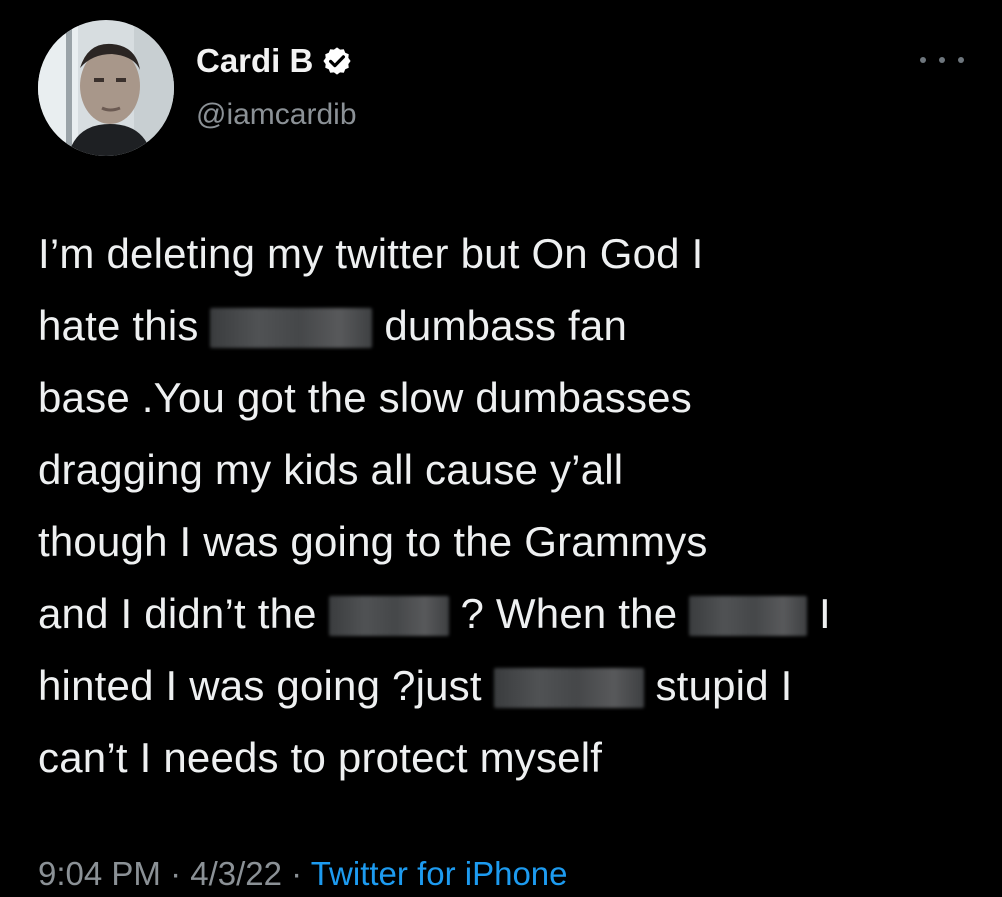  Describe the element at coordinates (254, 61) in the screenshot. I see `display-name: Cardi B` at that location.